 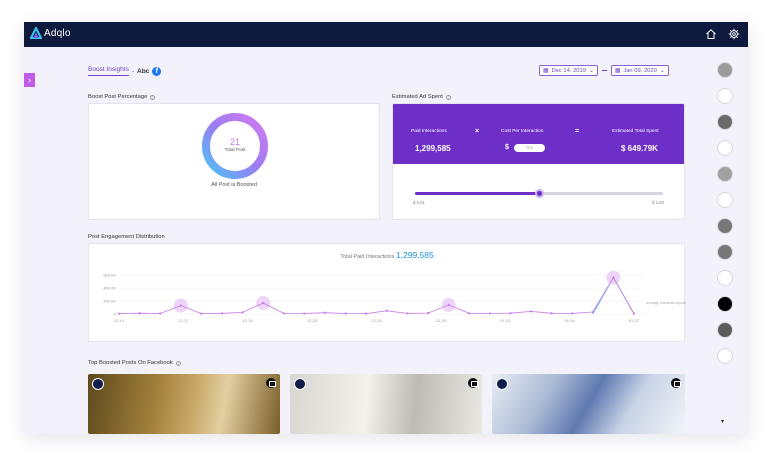 I want to click on total-post-value: 21, so click(x=234, y=142).